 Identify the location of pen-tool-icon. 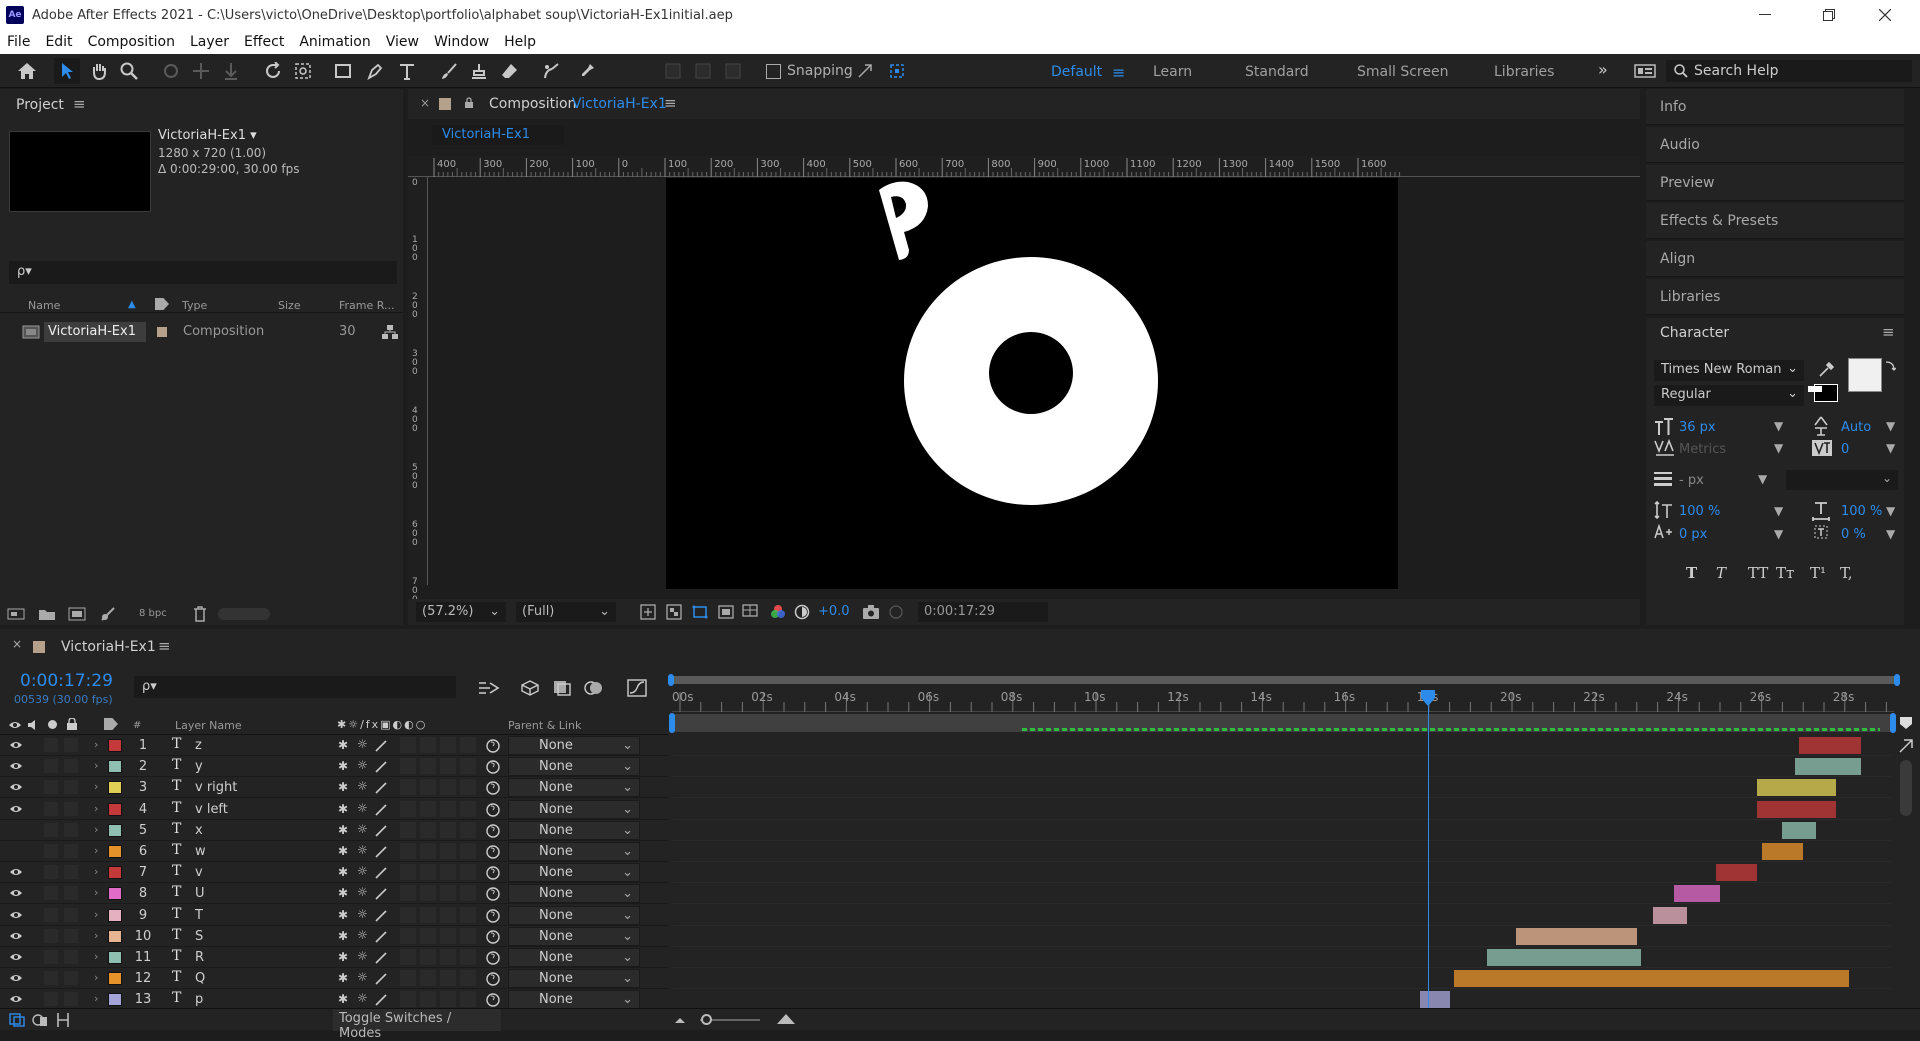
(375, 71).